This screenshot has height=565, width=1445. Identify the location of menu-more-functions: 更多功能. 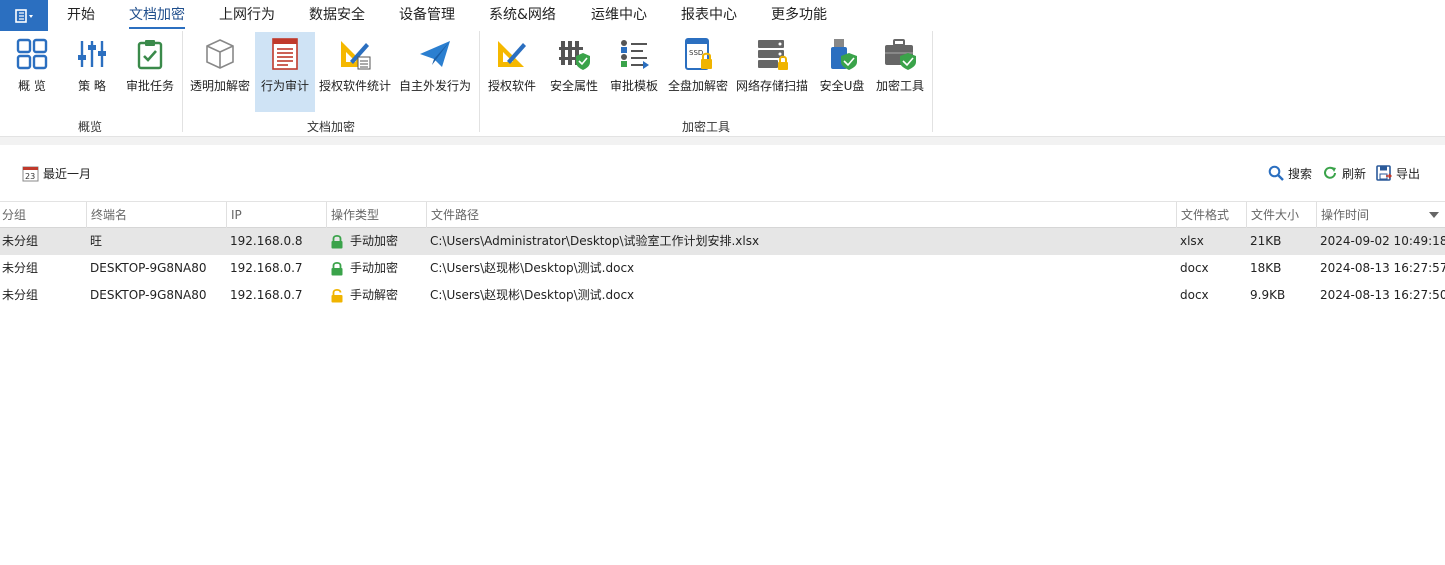
(799, 15).